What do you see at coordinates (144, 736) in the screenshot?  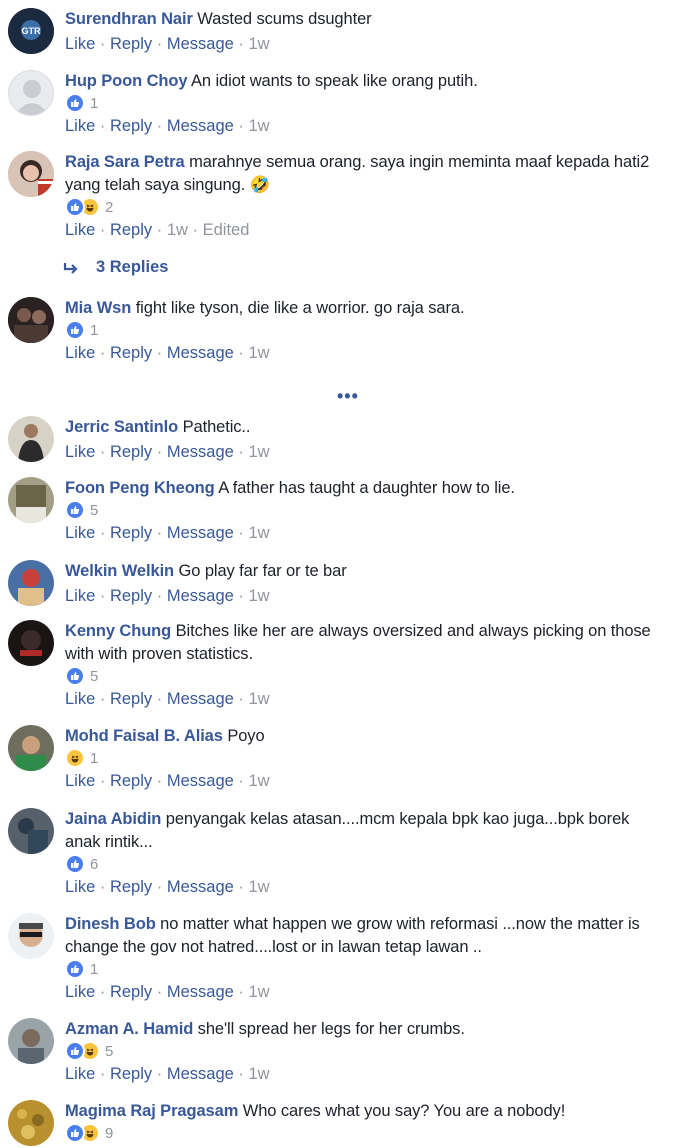 I see `commenter-name: Mohd Faisal B. Alias` at bounding box center [144, 736].